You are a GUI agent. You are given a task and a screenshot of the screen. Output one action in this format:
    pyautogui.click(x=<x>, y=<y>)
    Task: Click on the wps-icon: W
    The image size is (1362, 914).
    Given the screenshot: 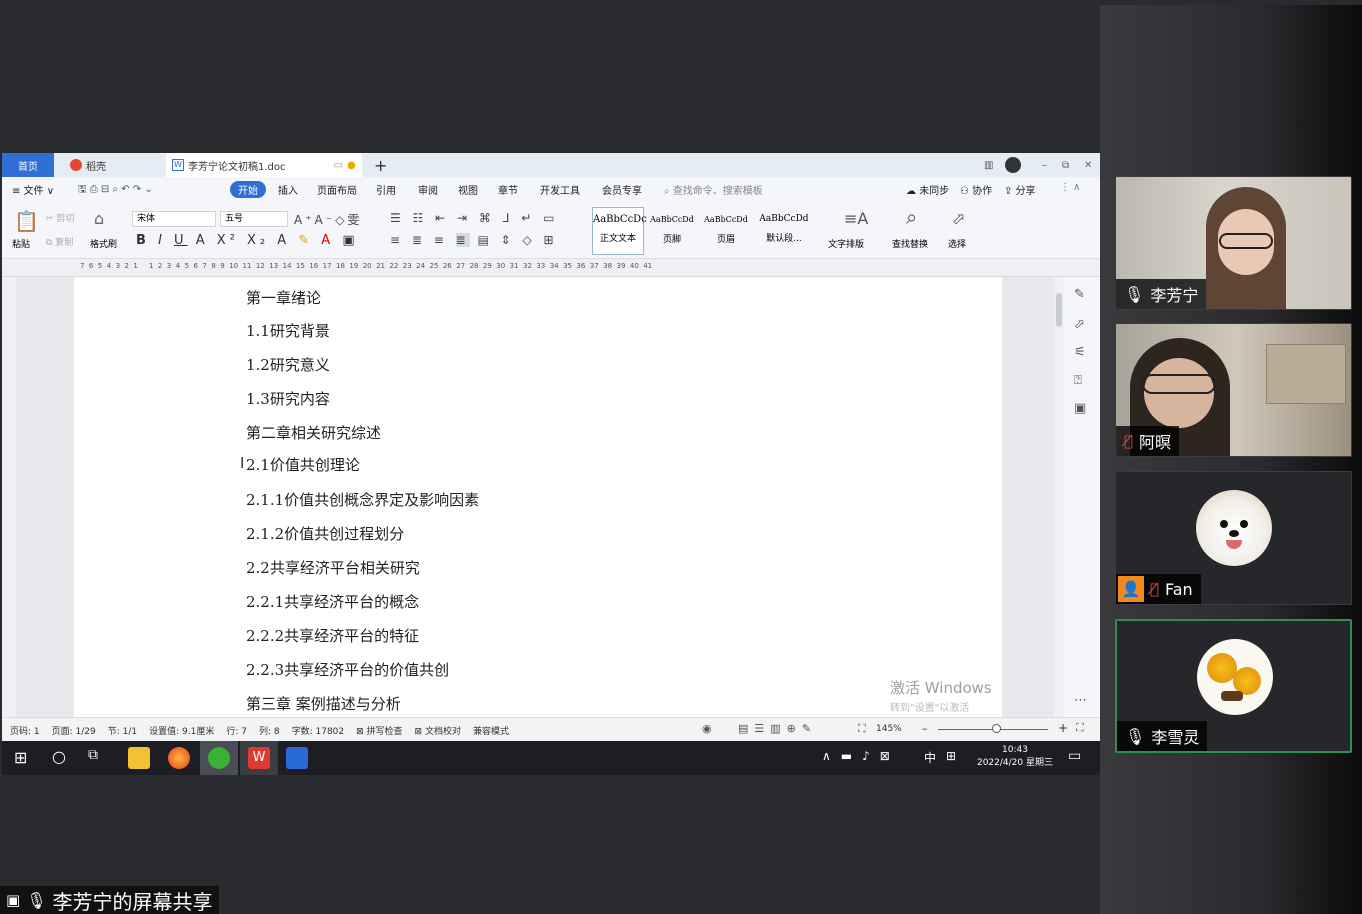 What is the action you would take?
    pyautogui.click(x=259, y=758)
    